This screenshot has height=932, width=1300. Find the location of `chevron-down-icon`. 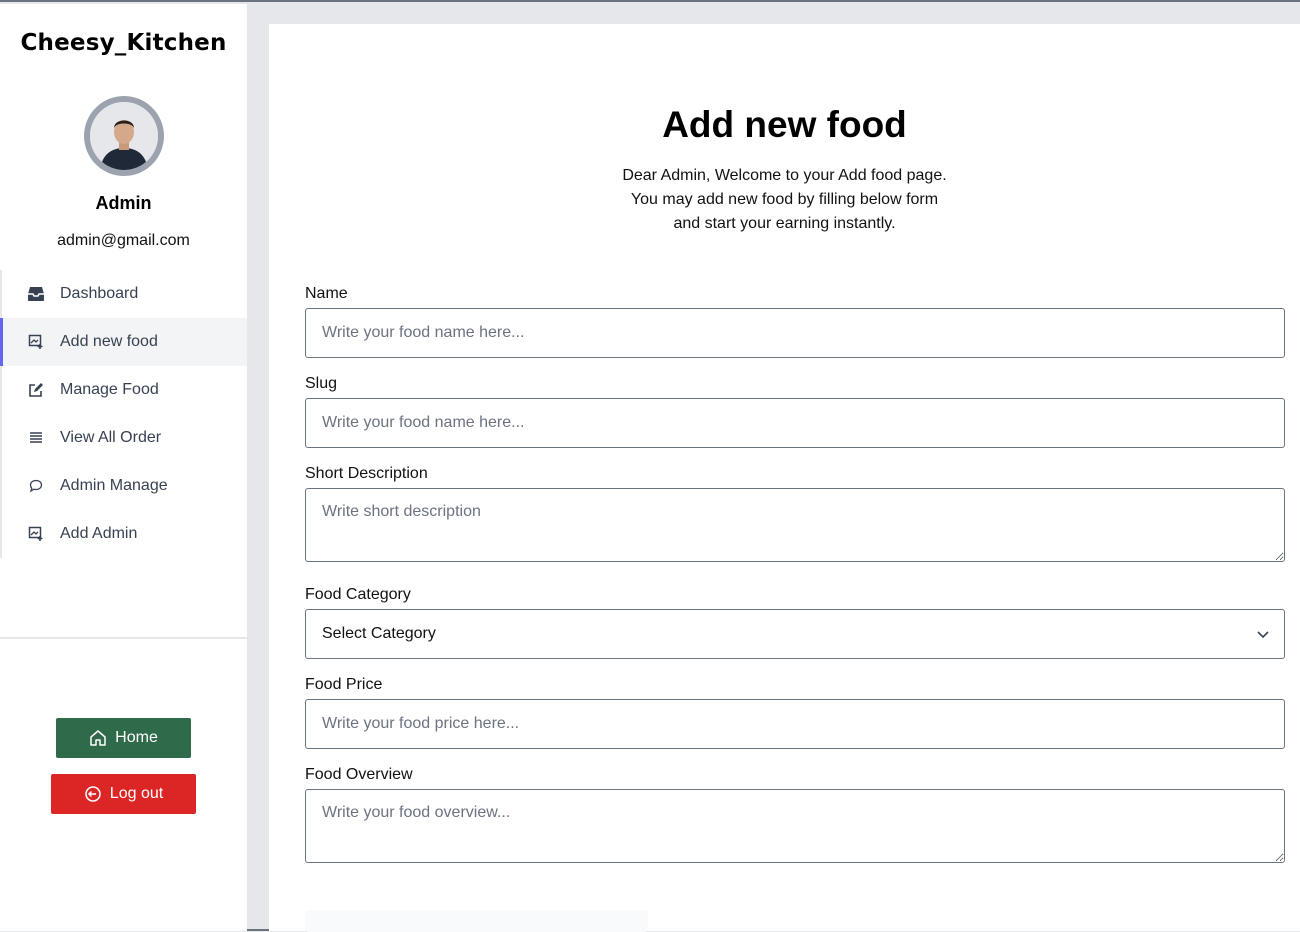

chevron-down-icon is located at coordinates (1263, 635).